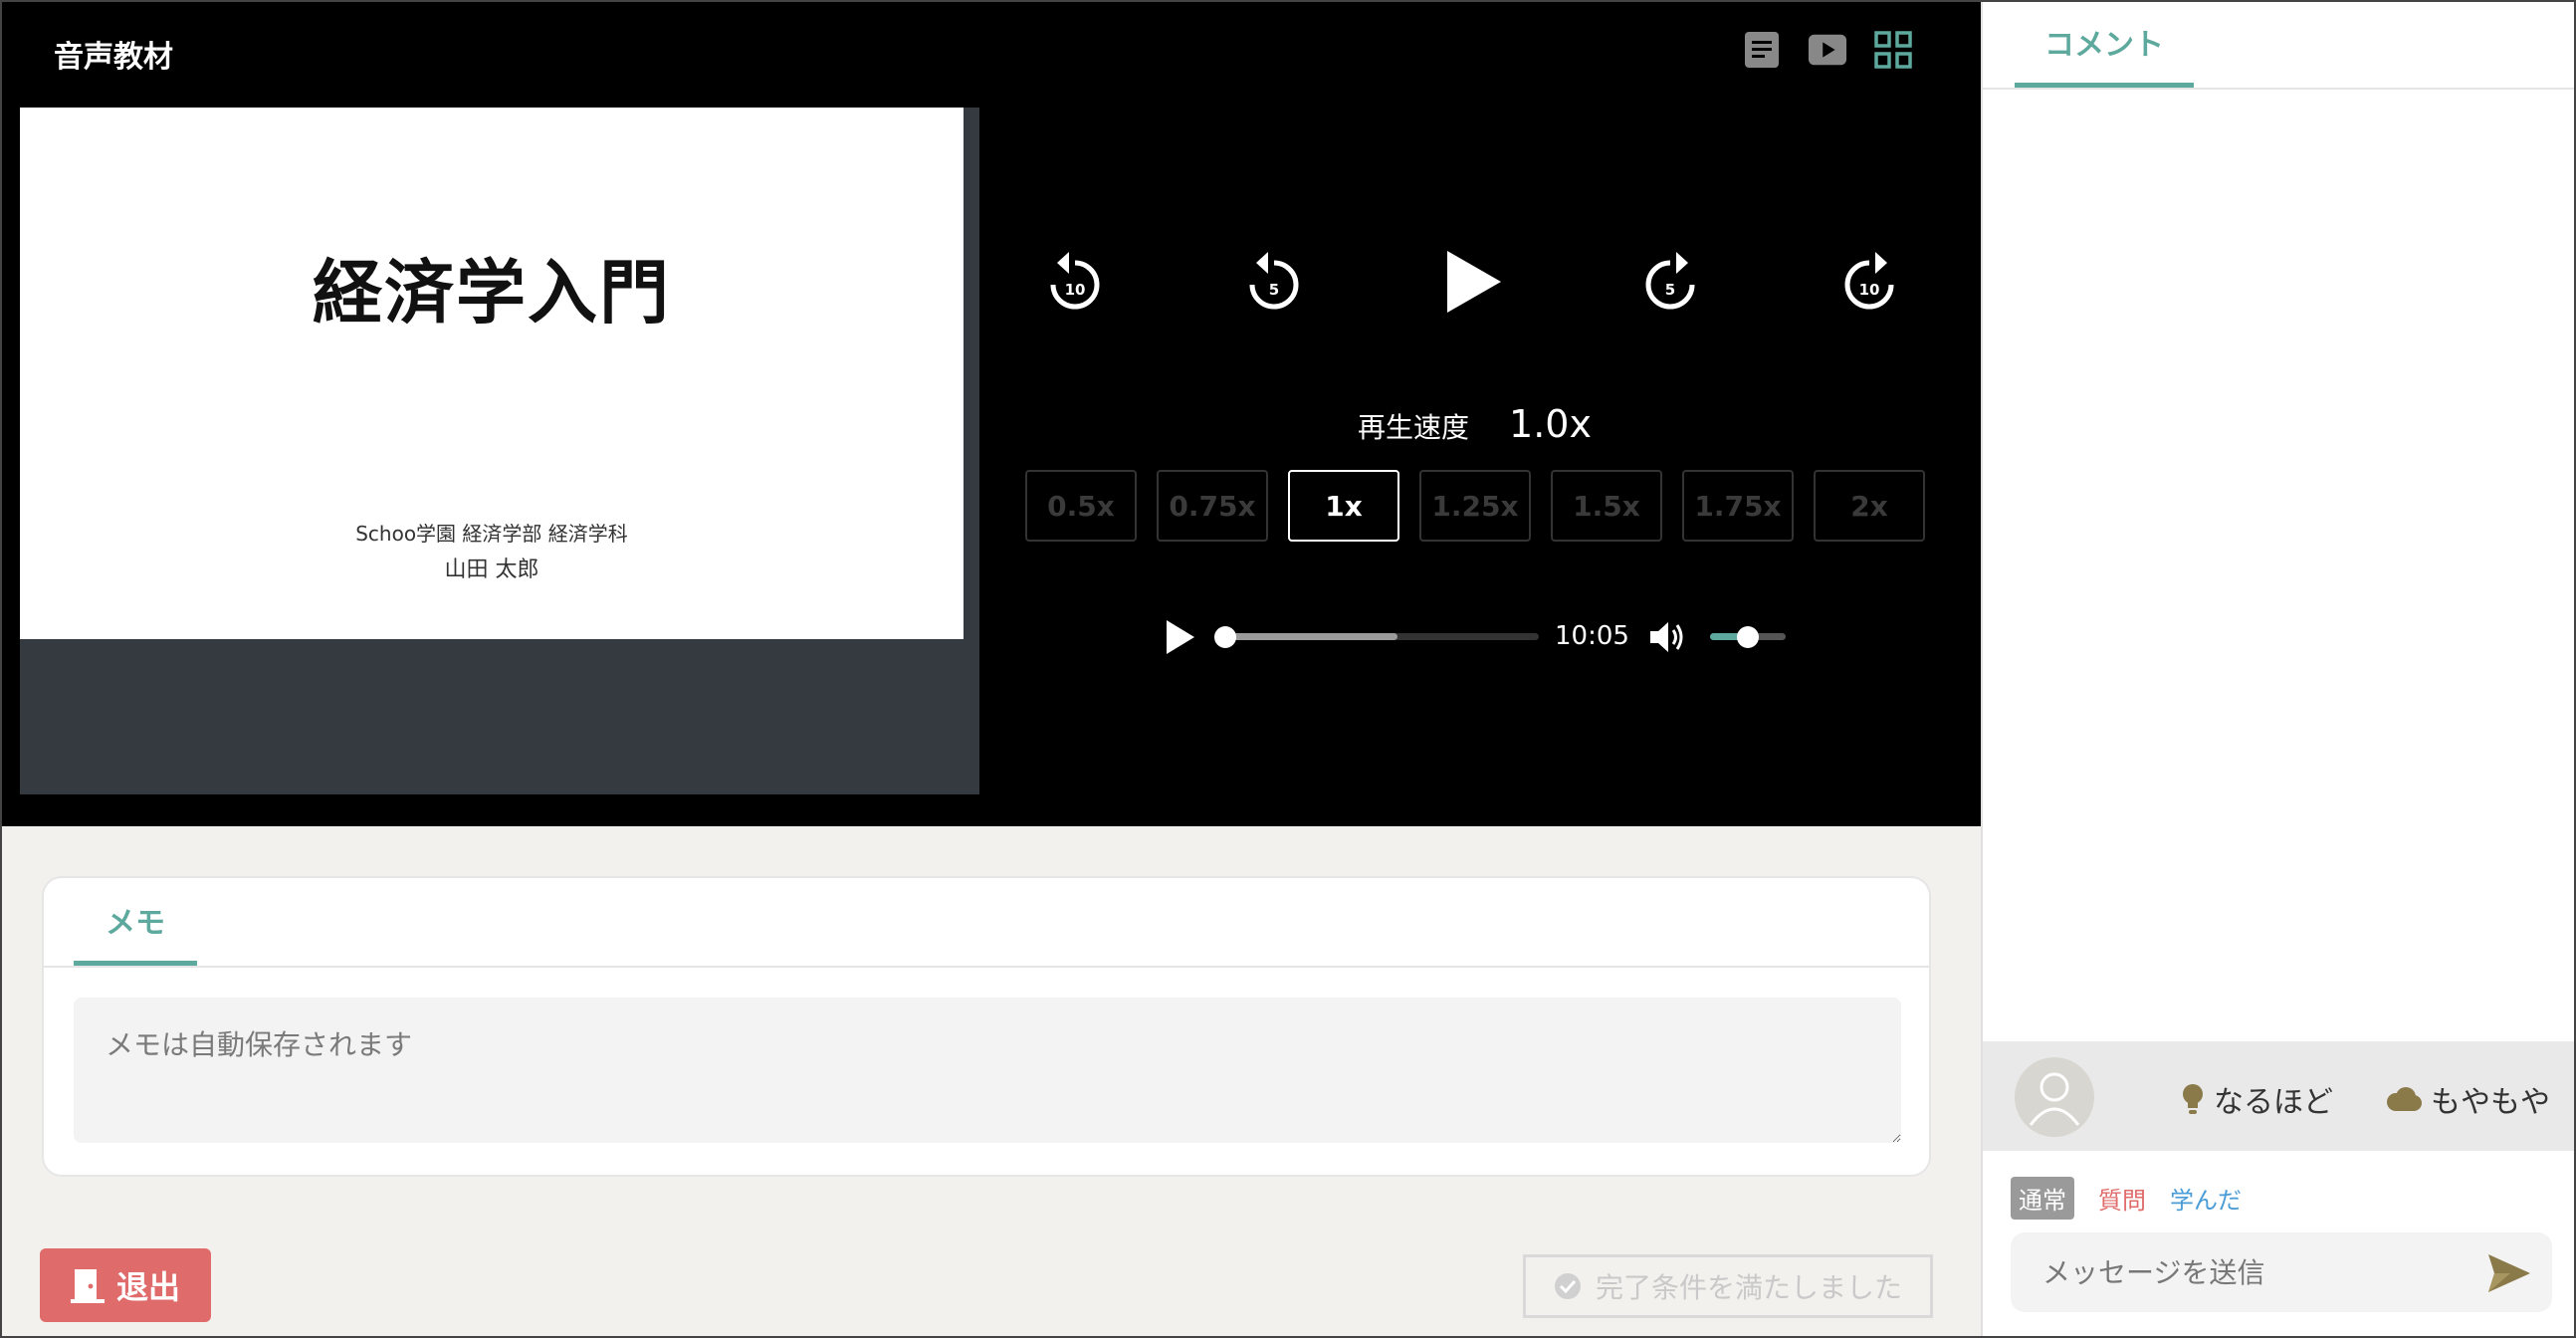  What do you see at coordinates (1075, 280) in the screenshot?
I see `rewind-10-button: 10` at bounding box center [1075, 280].